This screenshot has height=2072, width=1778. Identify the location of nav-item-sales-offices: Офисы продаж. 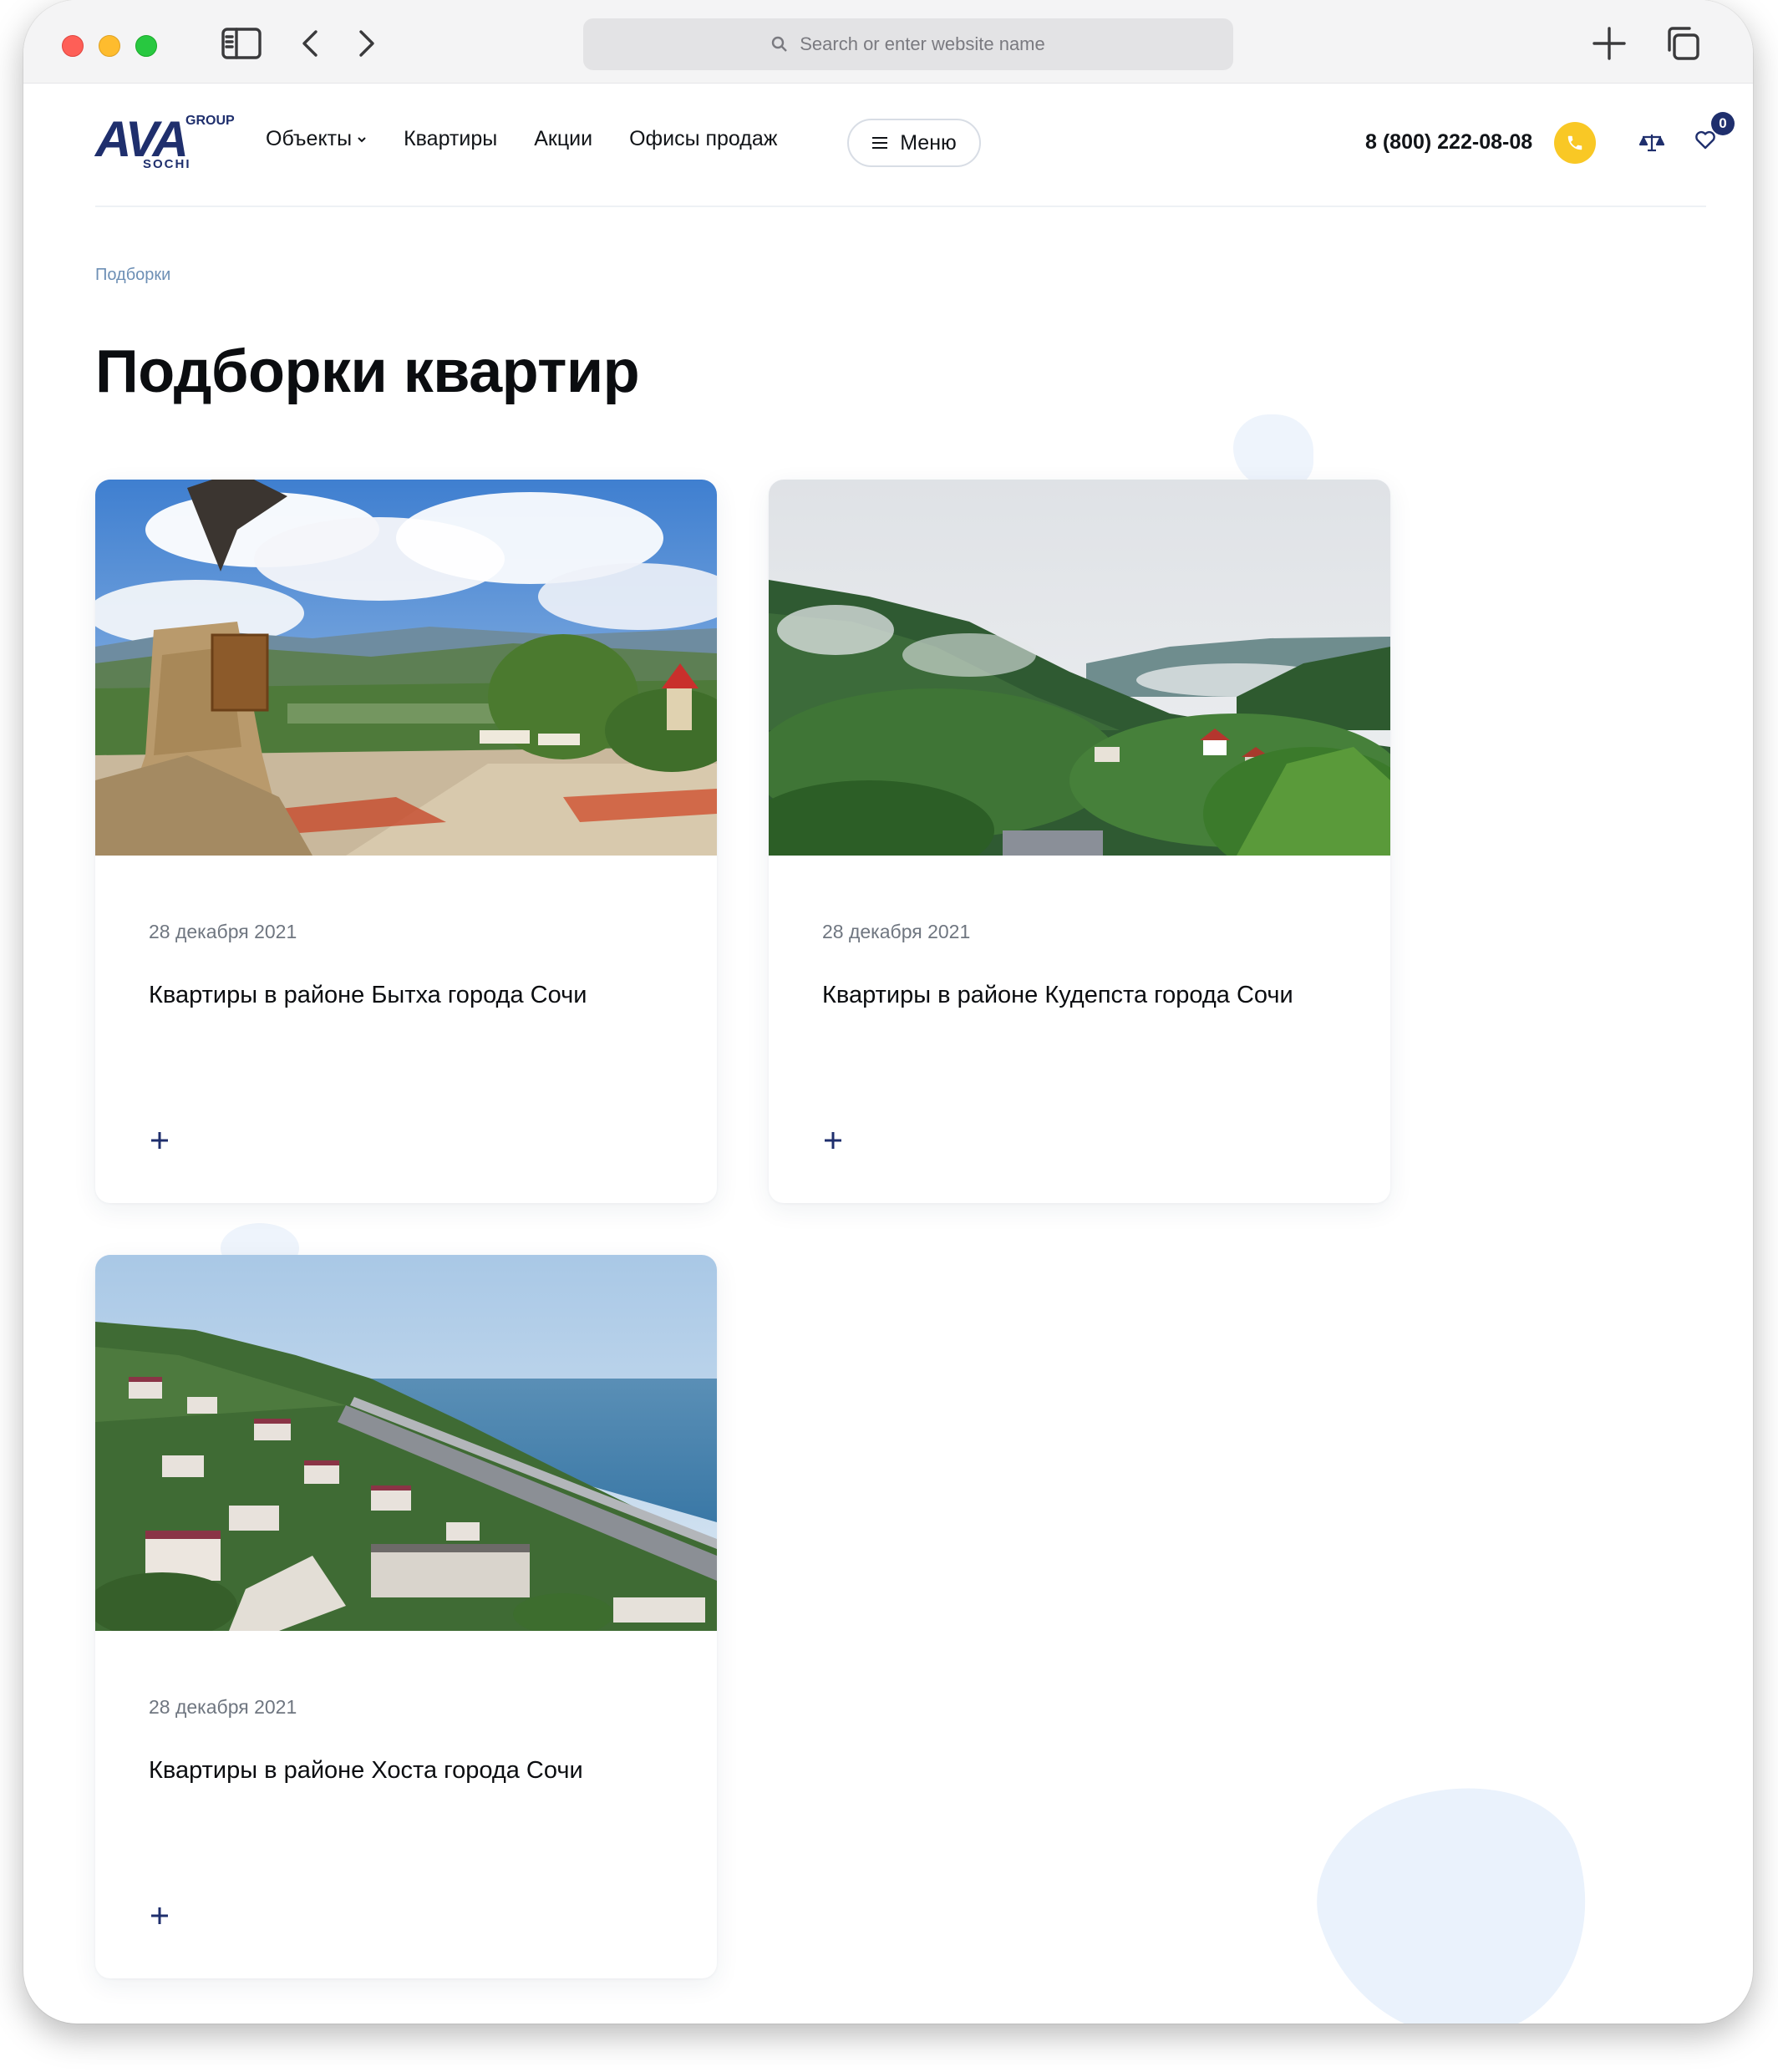
(703, 139).